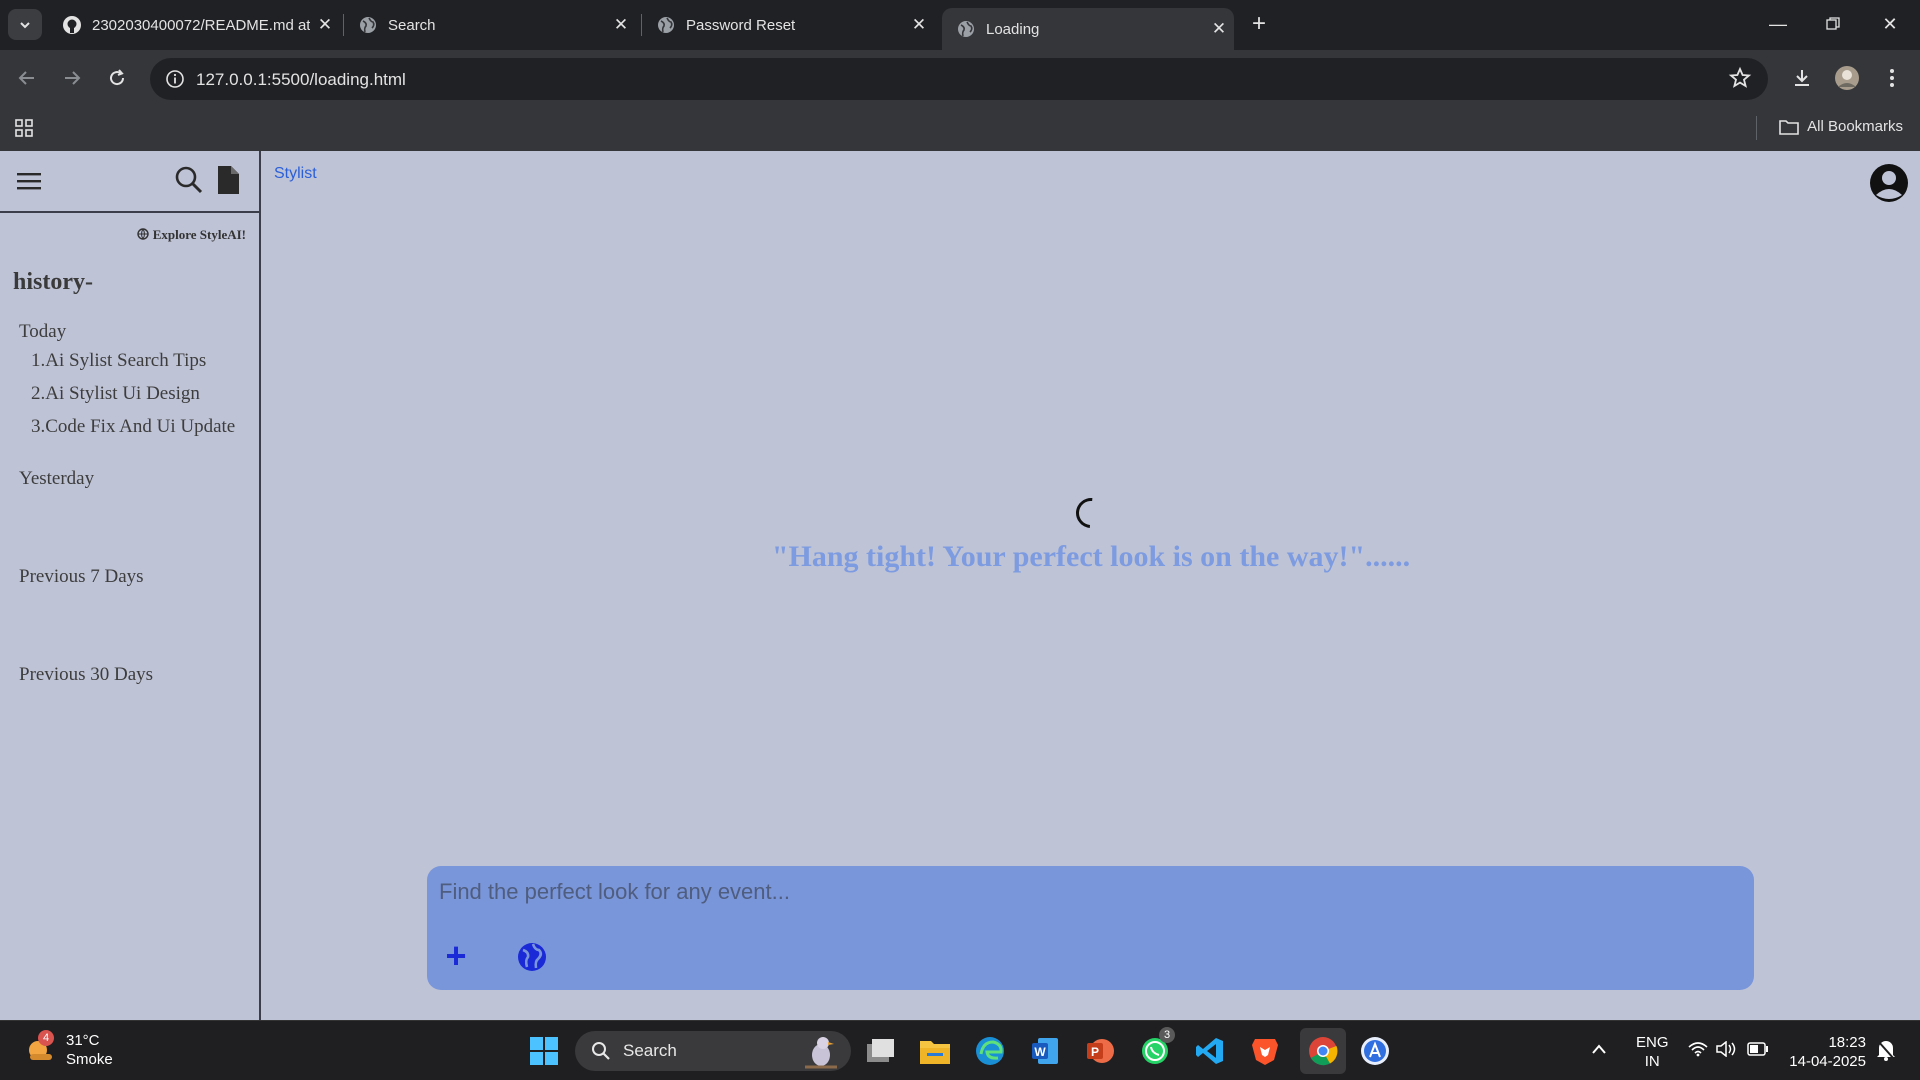 The width and height of the screenshot is (1920, 1080). What do you see at coordinates (935, 1051) in the screenshot?
I see `file-explorer-button` at bounding box center [935, 1051].